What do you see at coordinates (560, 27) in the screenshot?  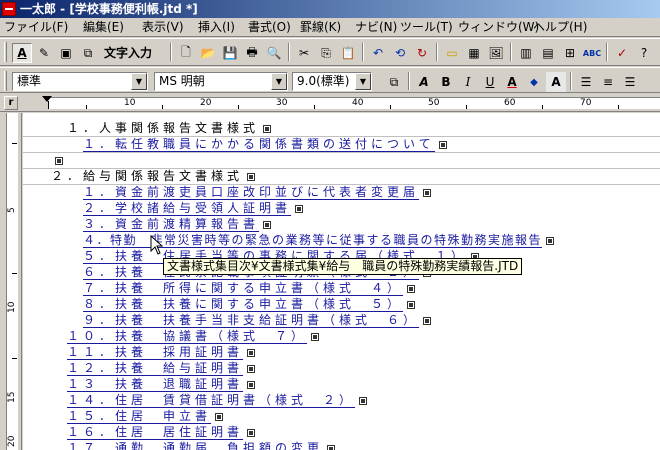 I see `menu-help: ヘルプ(H)` at bounding box center [560, 27].